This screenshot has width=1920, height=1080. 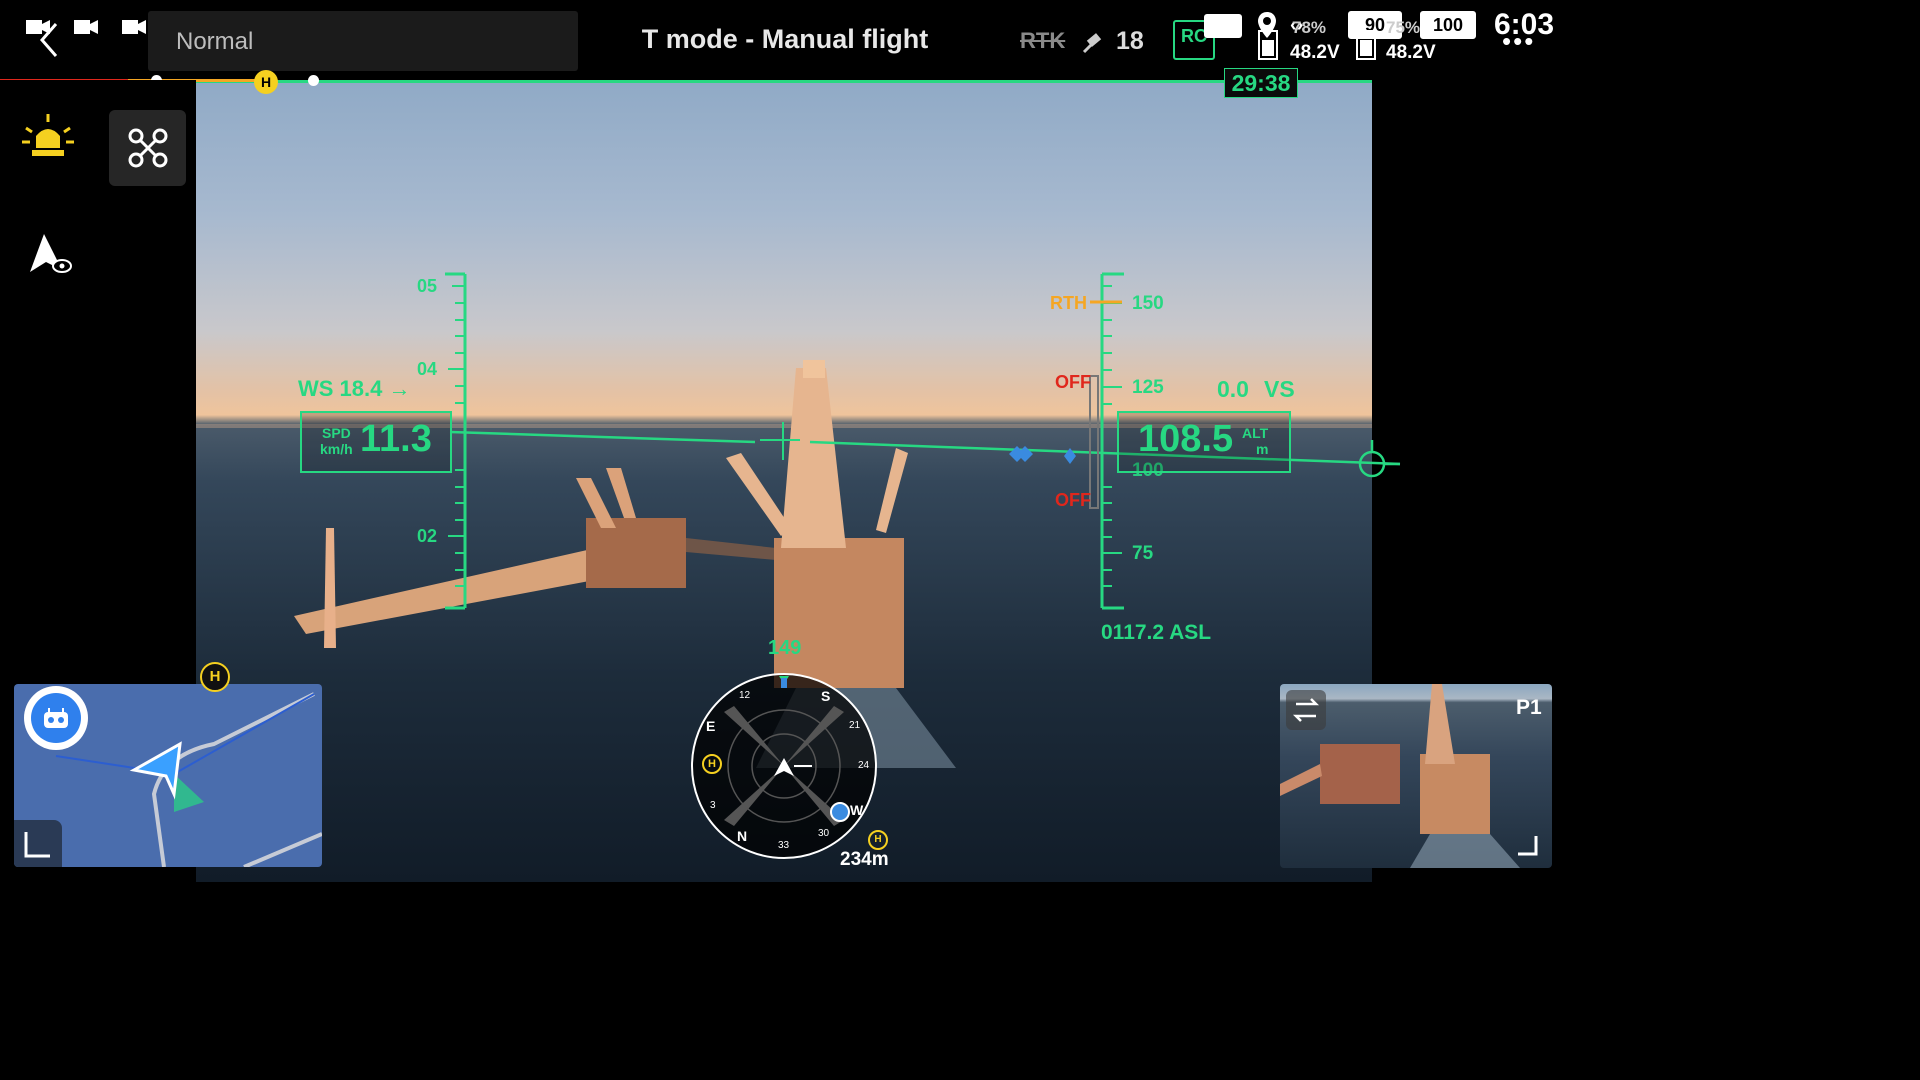 I want to click on rc-location-marker, so click(x=56, y=718).